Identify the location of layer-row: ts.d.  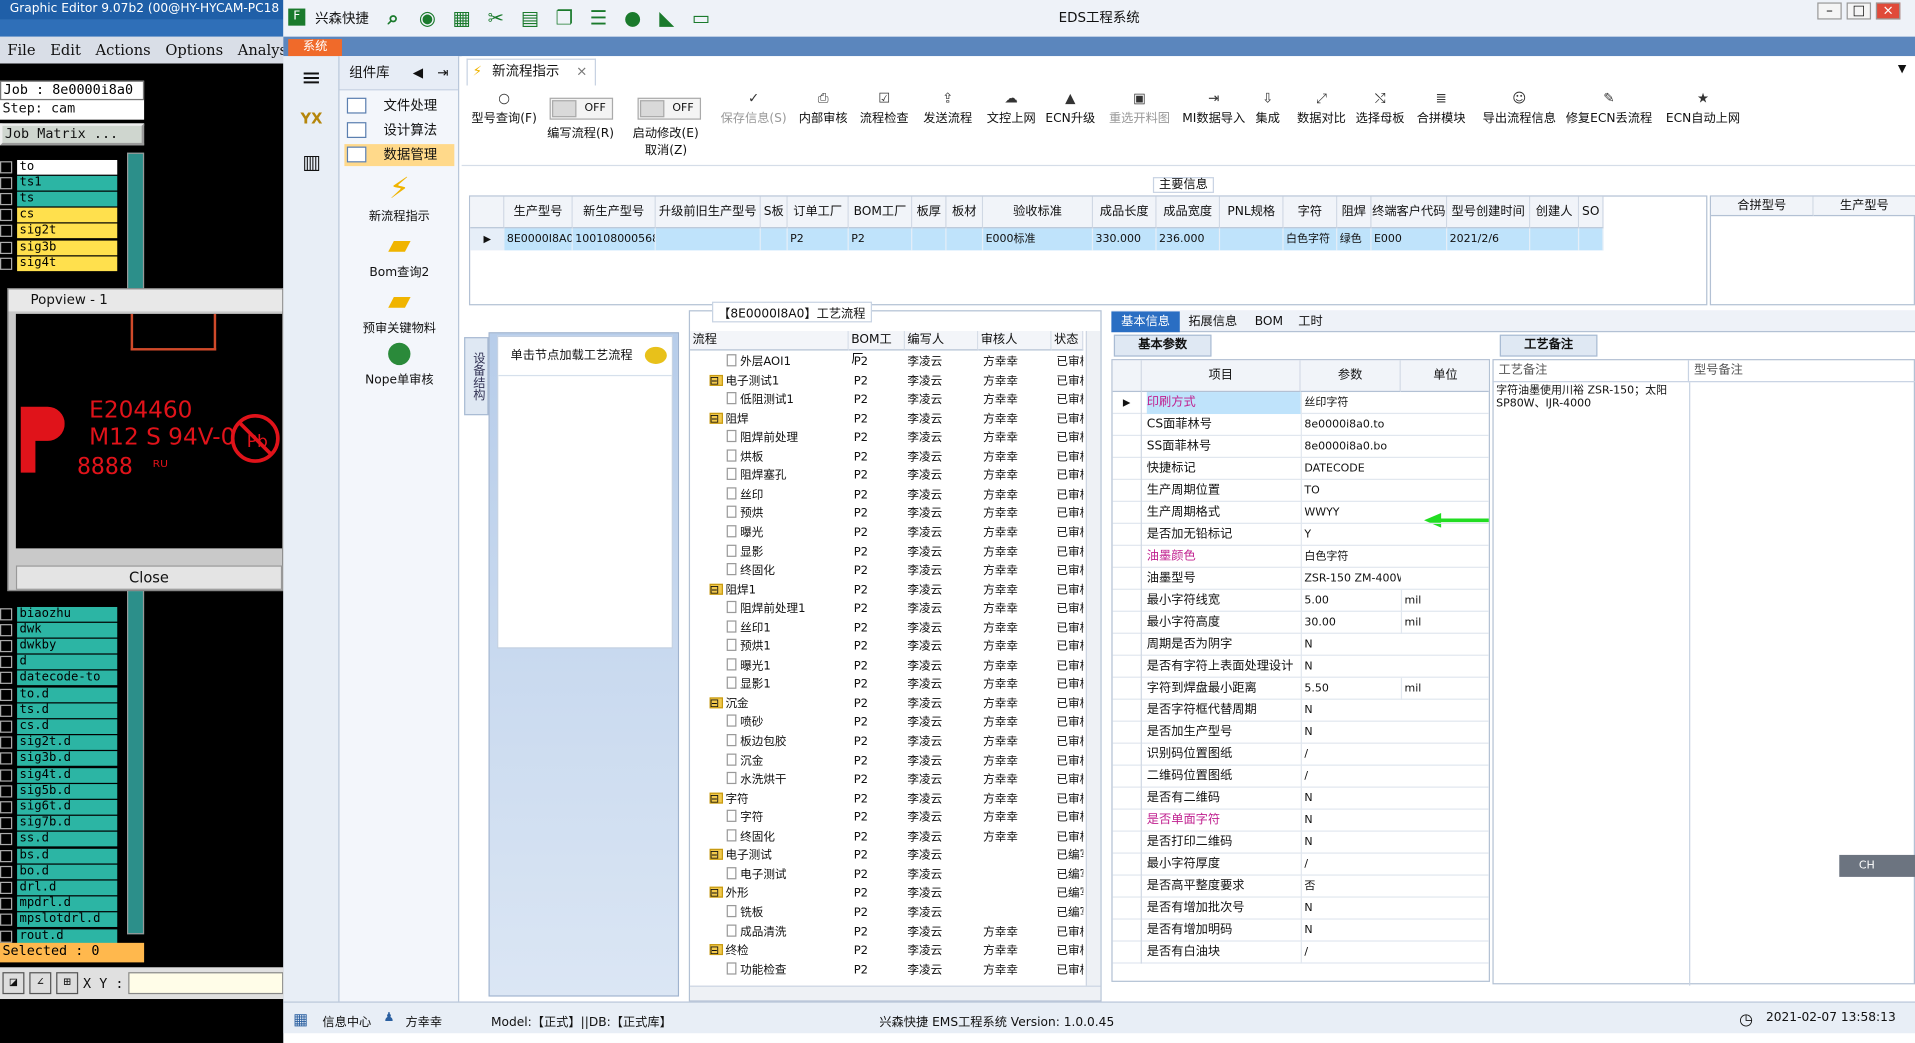
(59, 710).